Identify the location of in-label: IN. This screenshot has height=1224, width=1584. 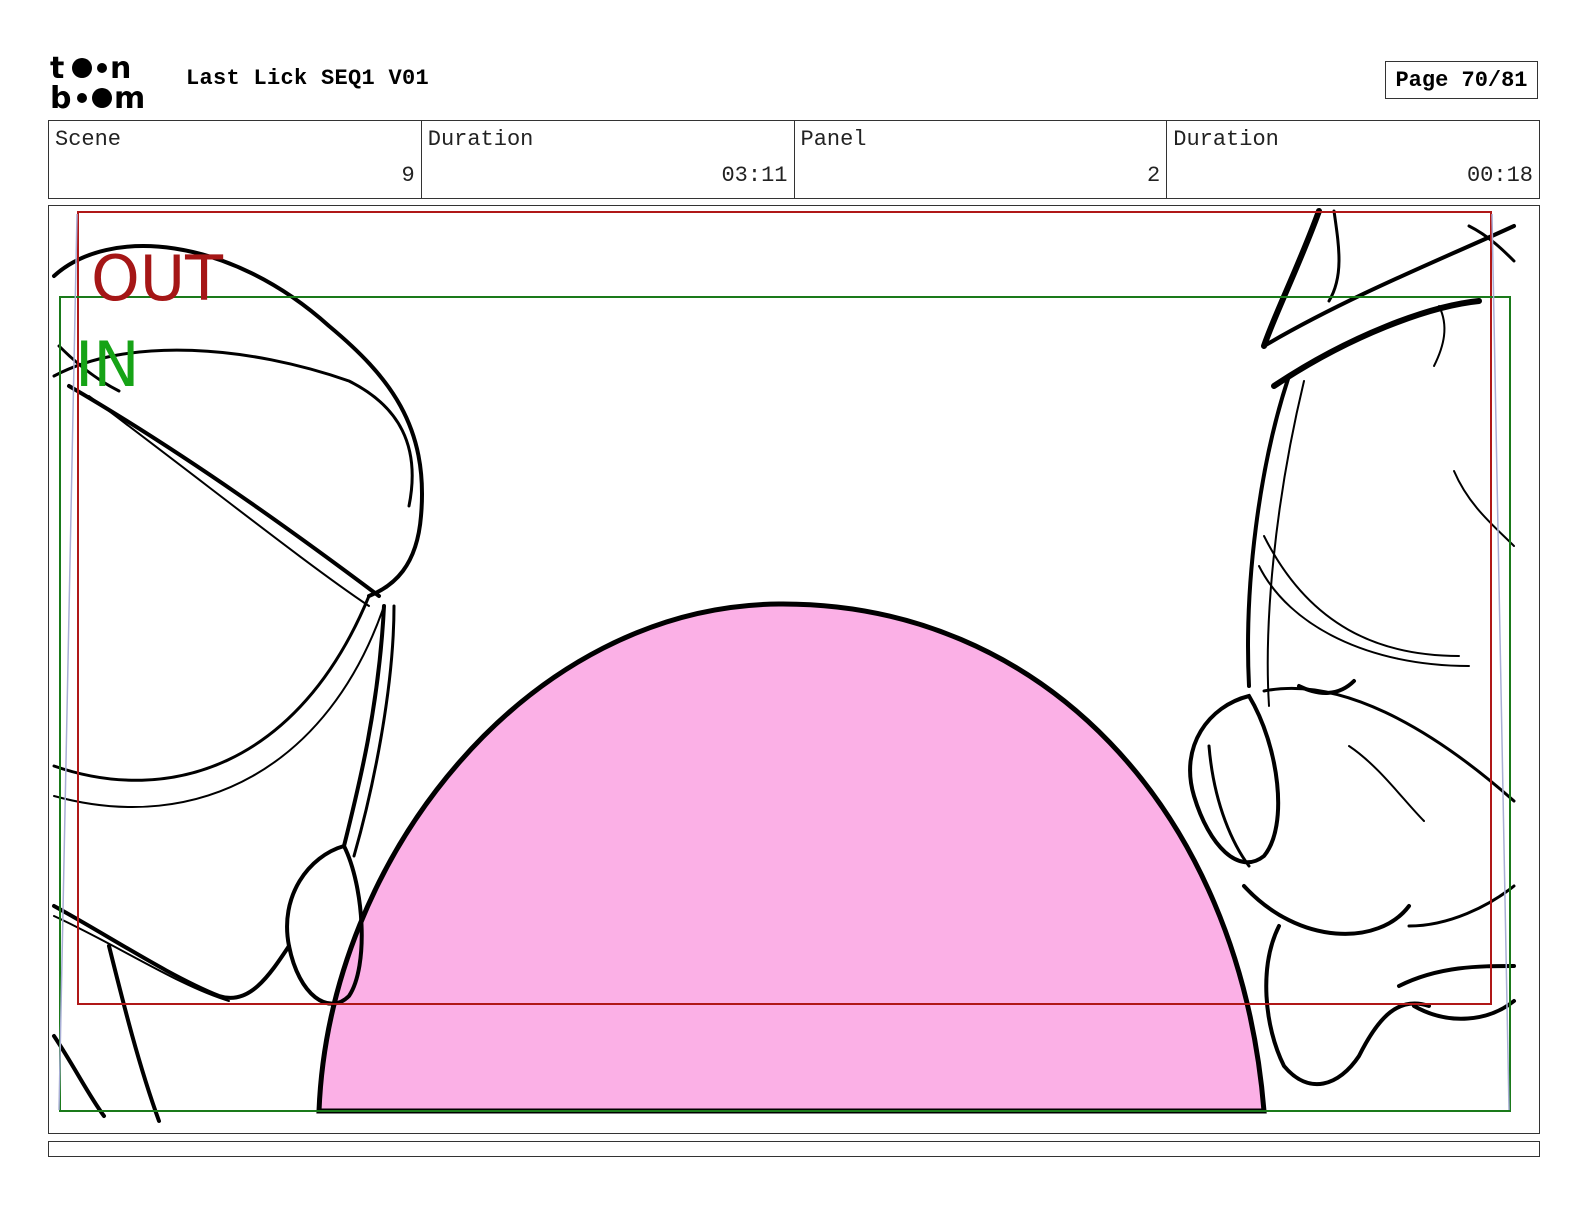
(107, 364).